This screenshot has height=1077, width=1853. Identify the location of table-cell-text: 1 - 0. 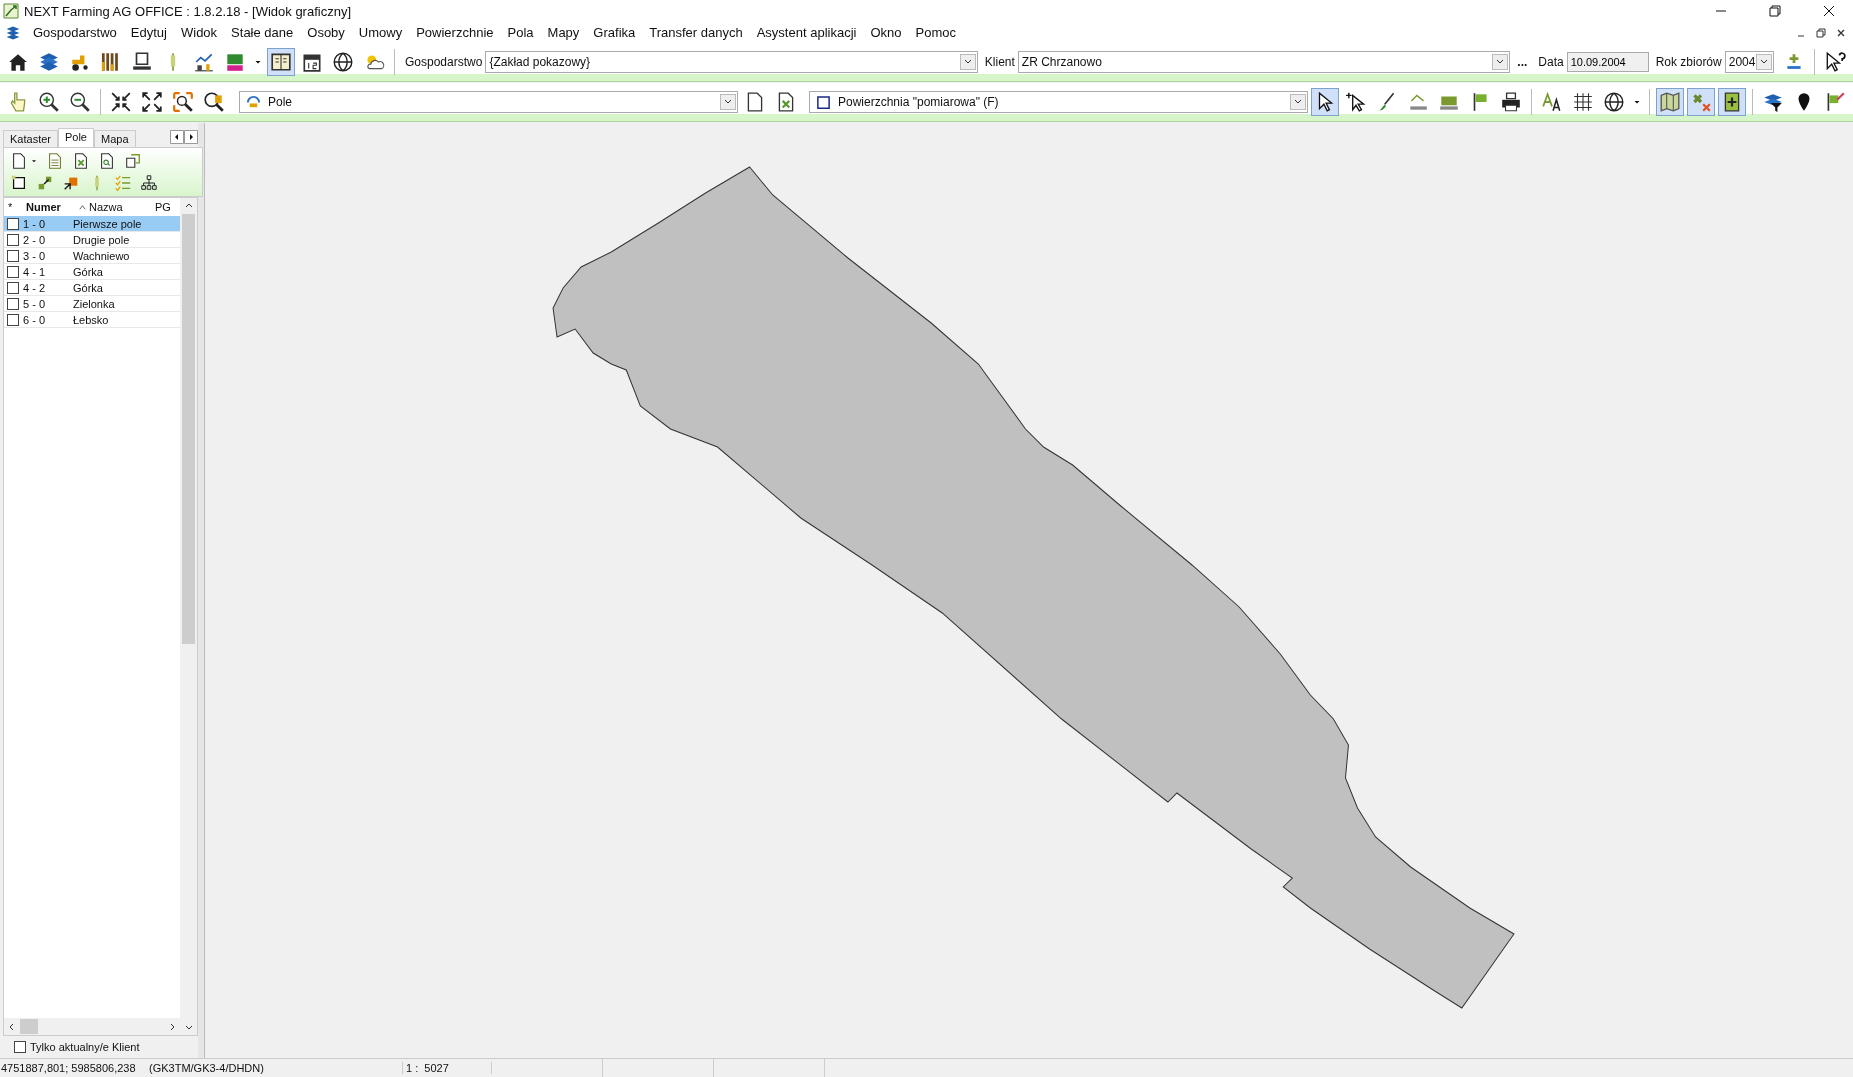
(34, 223).